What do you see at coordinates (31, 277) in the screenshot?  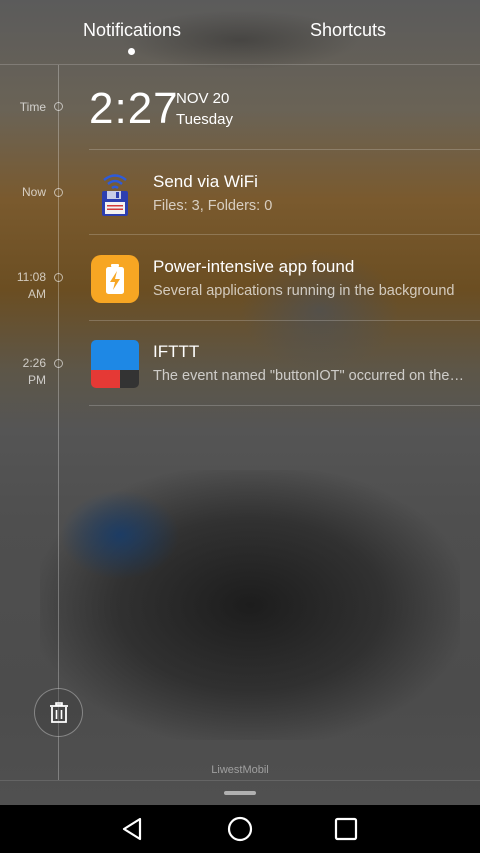 I see `timeline-time: 11:08` at bounding box center [31, 277].